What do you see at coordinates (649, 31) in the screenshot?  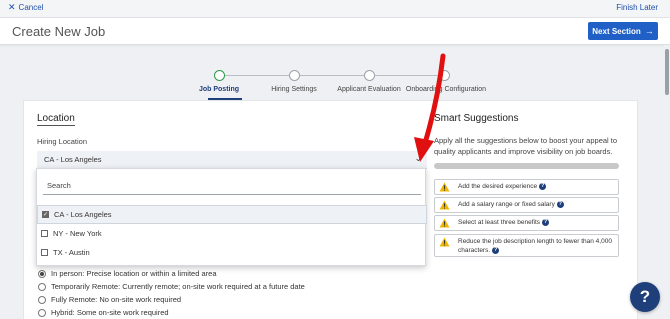 I see `arrow-right-icon: →` at bounding box center [649, 31].